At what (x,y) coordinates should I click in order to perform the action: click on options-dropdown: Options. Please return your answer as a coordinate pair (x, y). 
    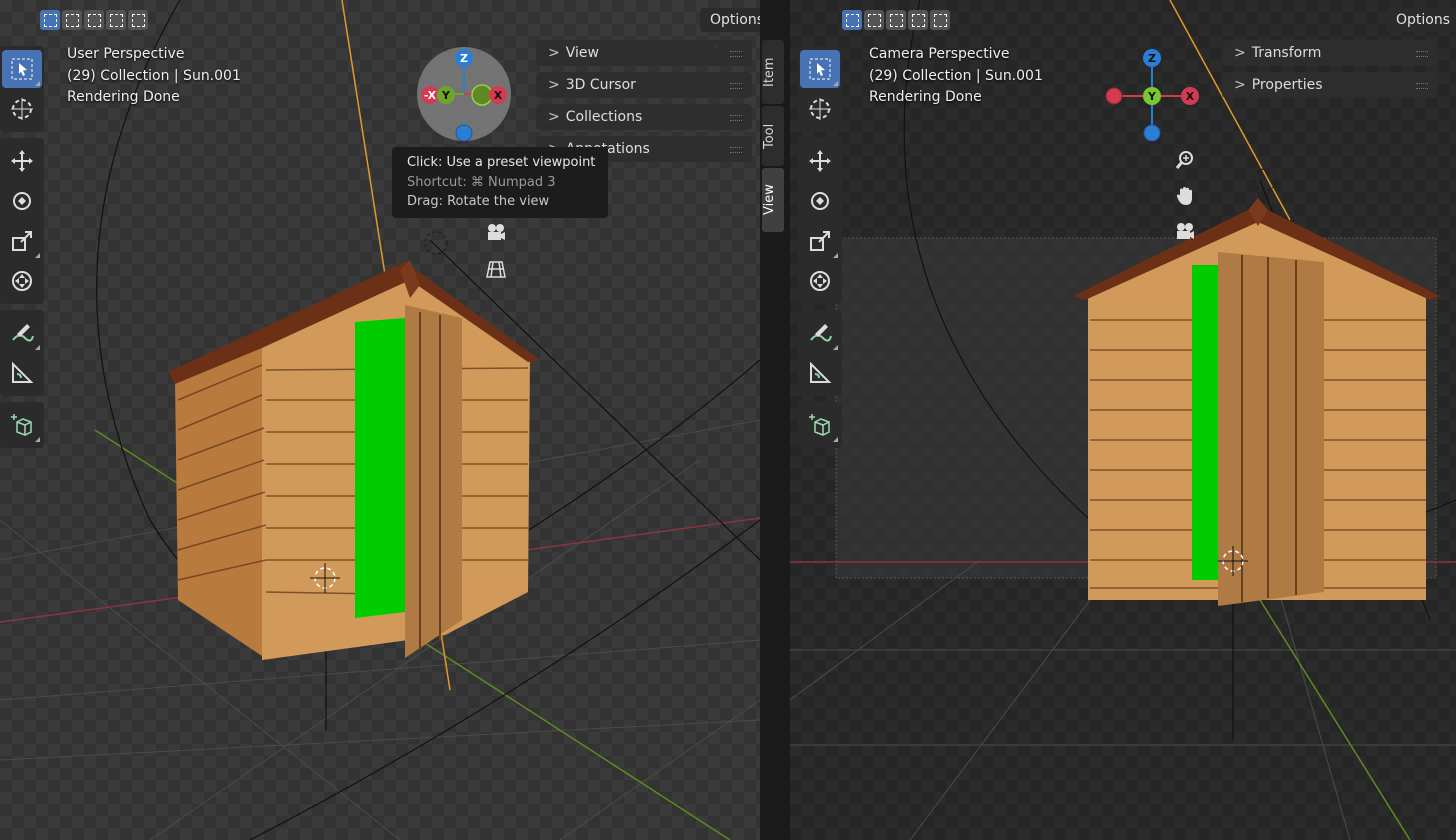
    Looking at the image, I should click on (1421, 20).